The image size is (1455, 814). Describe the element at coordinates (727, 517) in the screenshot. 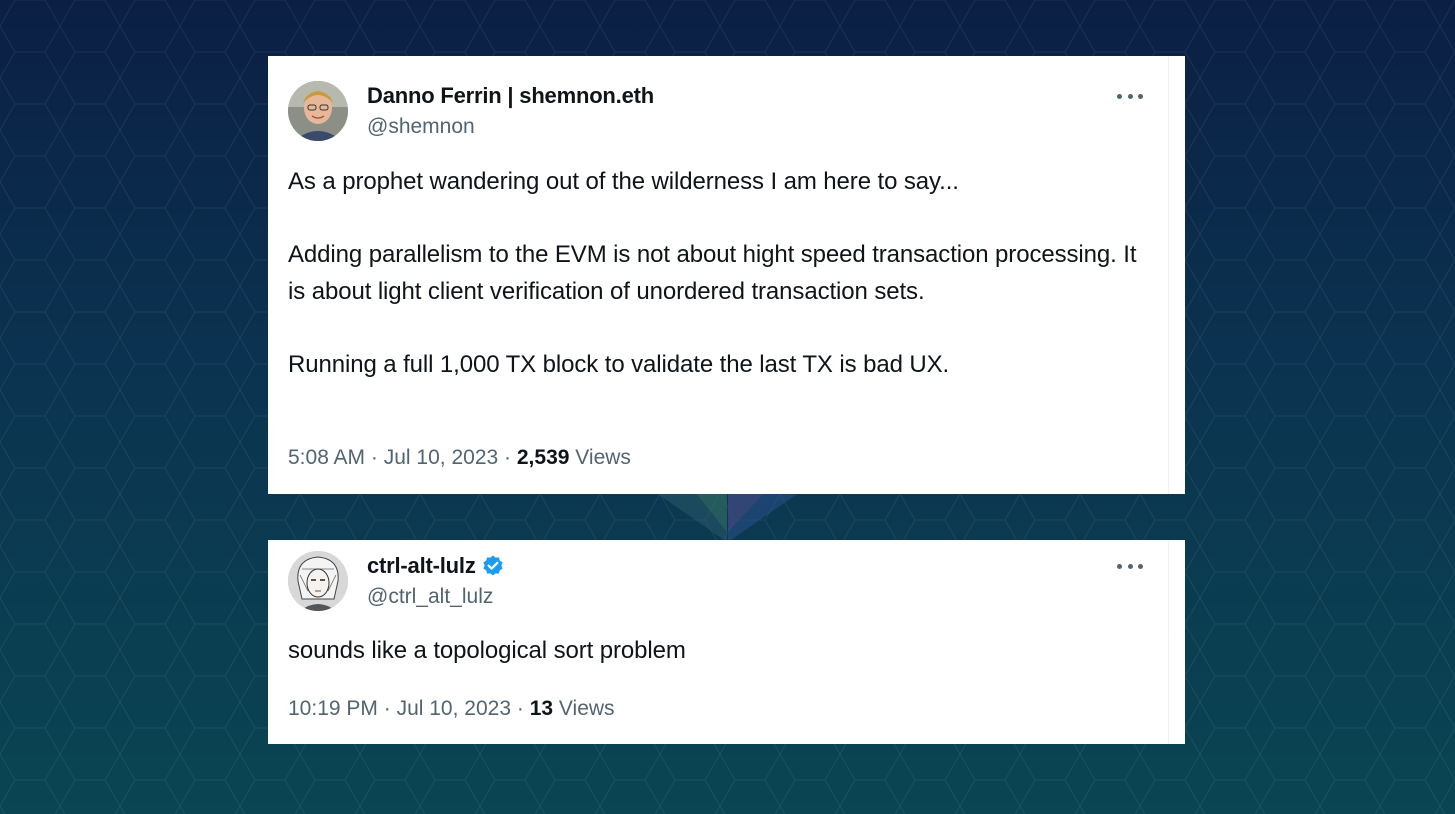

I see `background-logo` at that location.